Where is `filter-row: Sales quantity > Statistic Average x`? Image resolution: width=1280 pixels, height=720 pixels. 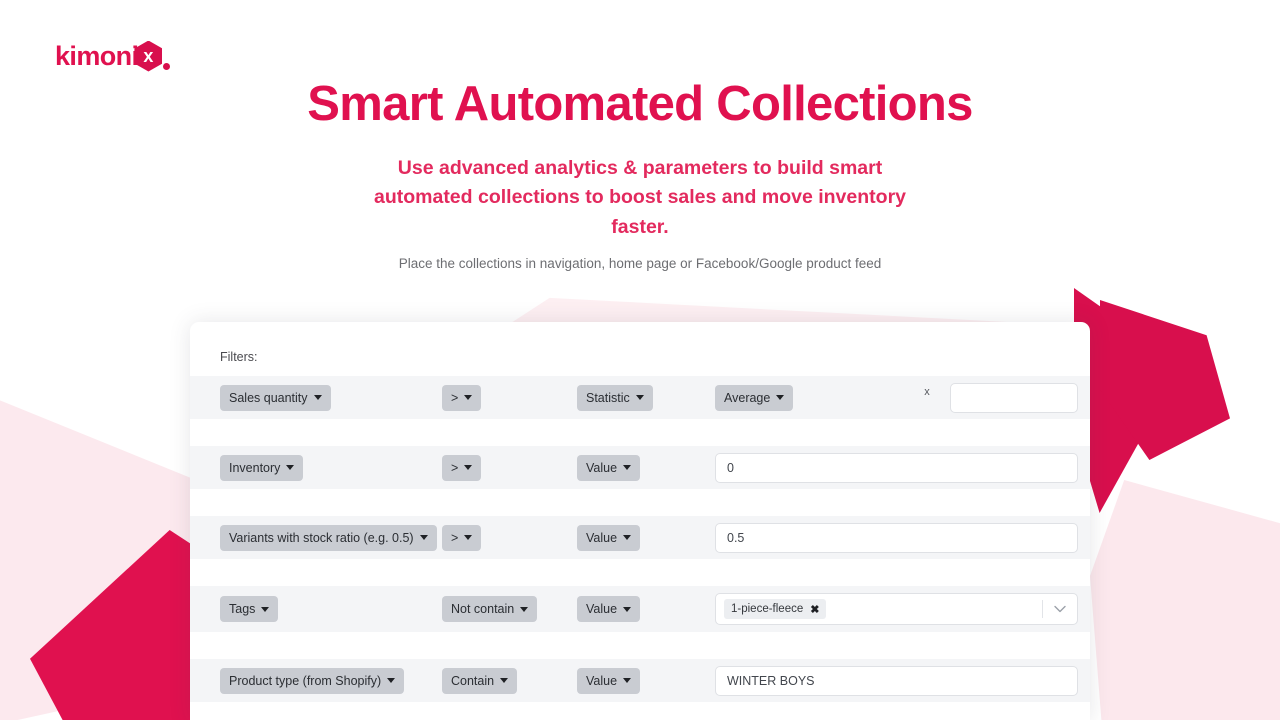 filter-row: Sales quantity > Statistic Average x is located at coordinates (640, 397).